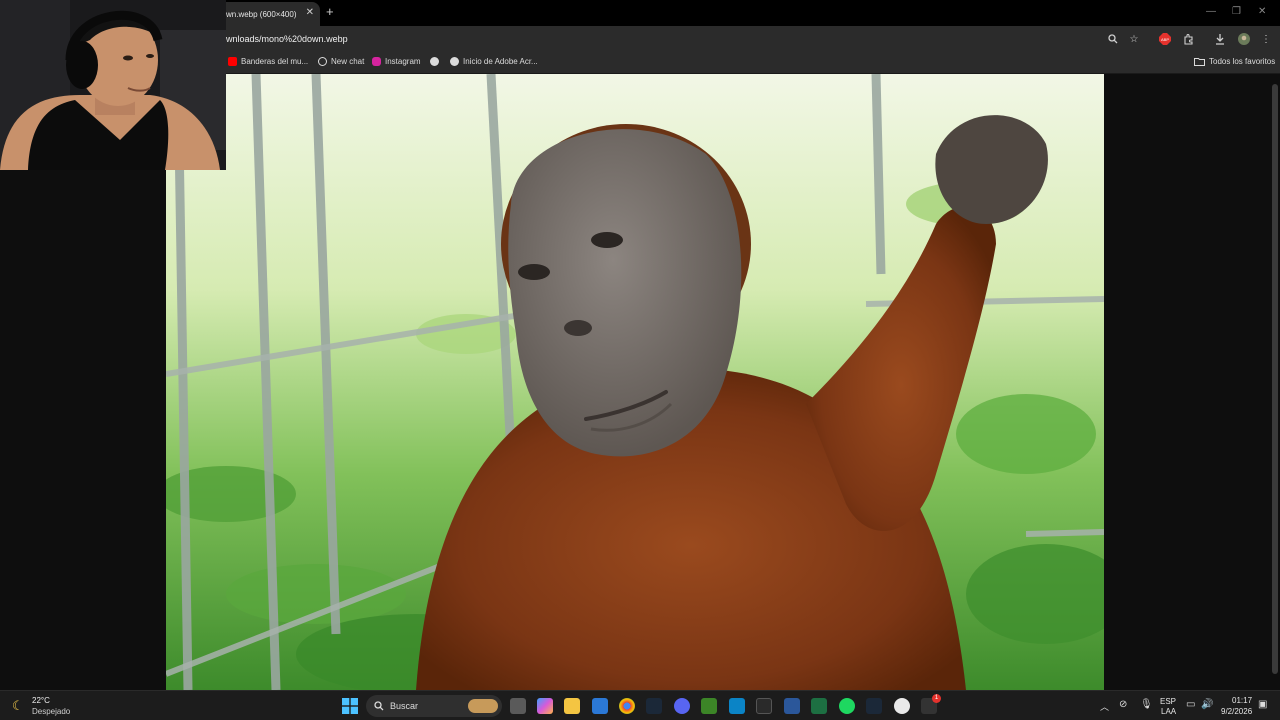 The width and height of the screenshot is (1280, 720). What do you see at coordinates (1188, 39) in the screenshot?
I see `extensions-icon` at bounding box center [1188, 39].